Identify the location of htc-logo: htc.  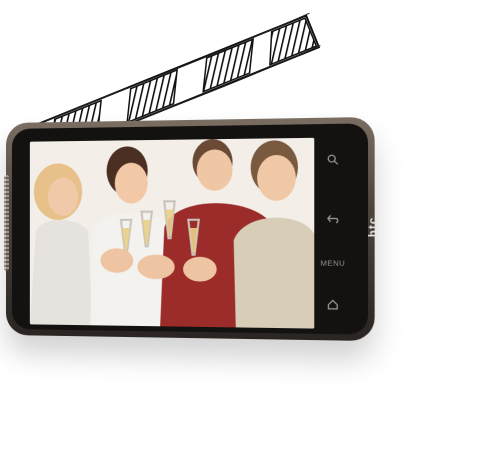
(372, 227).